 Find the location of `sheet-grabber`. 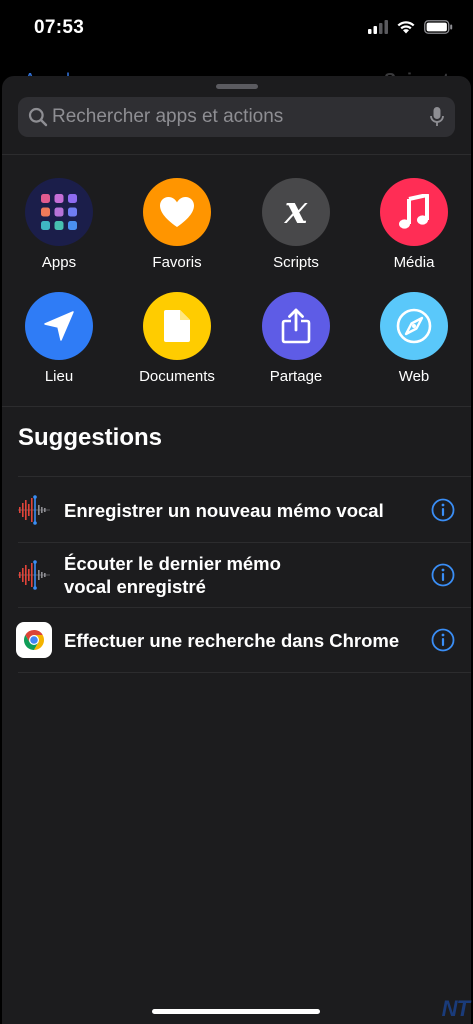

sheet-grabber is located at coordinates (237, 86).